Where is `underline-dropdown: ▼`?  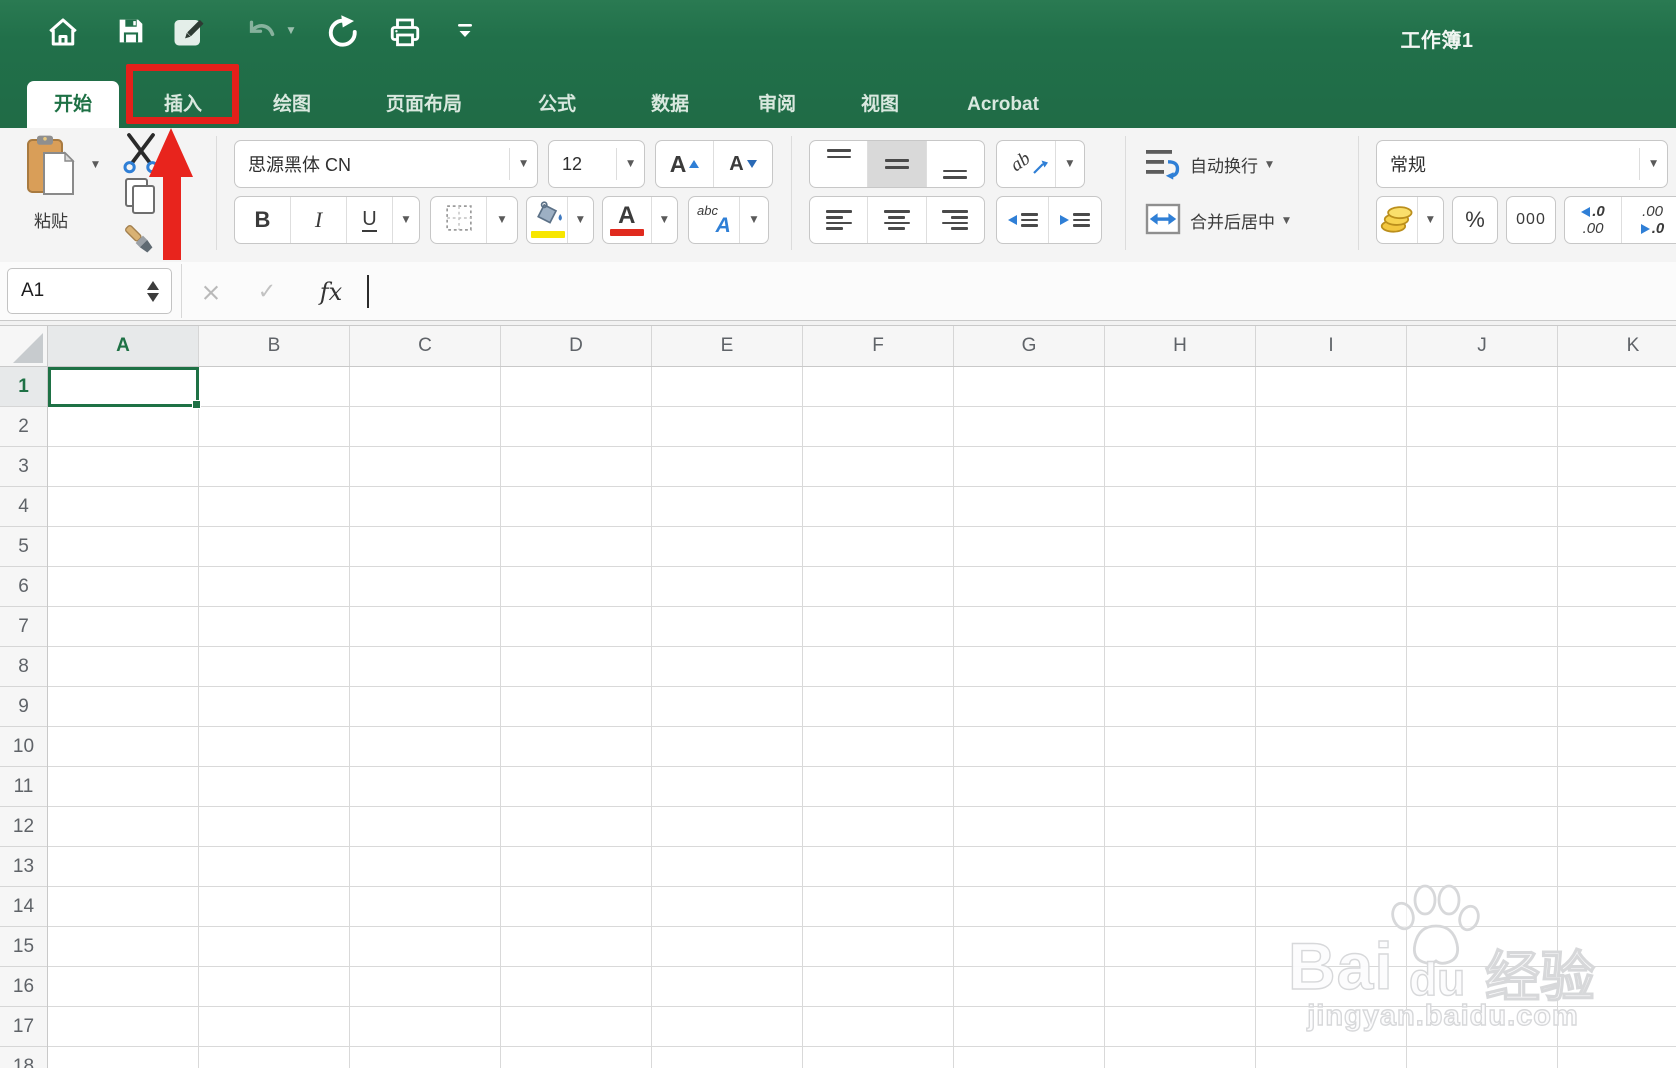 underline-dropdown: ▼ is located at coordinates (406, 220).